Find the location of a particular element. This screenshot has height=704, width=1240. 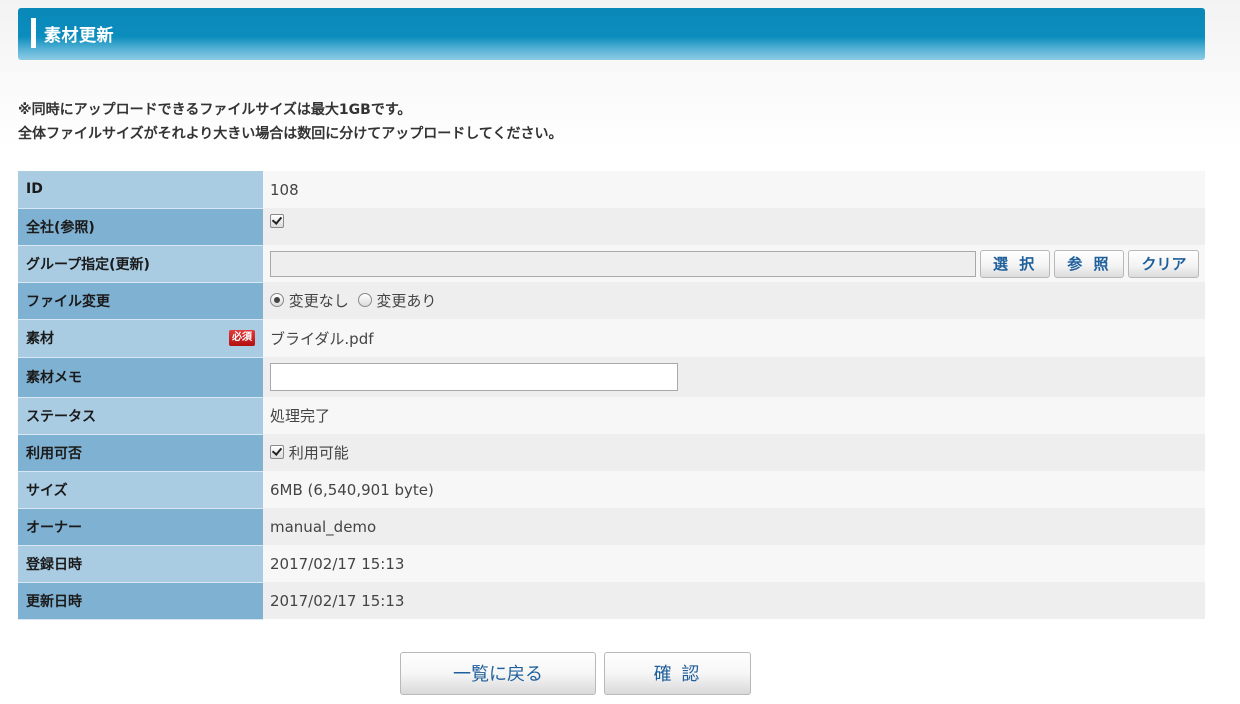

row-updated: 更新日時 2017/02/17 15:13 is located at coordinates (611, 601).